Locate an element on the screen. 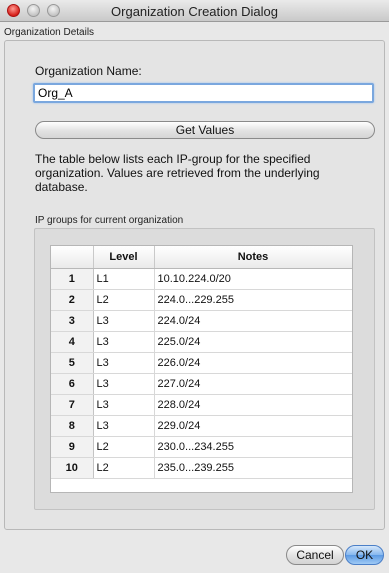  row-number-cell: 2 is located at coordinates (72, 300).